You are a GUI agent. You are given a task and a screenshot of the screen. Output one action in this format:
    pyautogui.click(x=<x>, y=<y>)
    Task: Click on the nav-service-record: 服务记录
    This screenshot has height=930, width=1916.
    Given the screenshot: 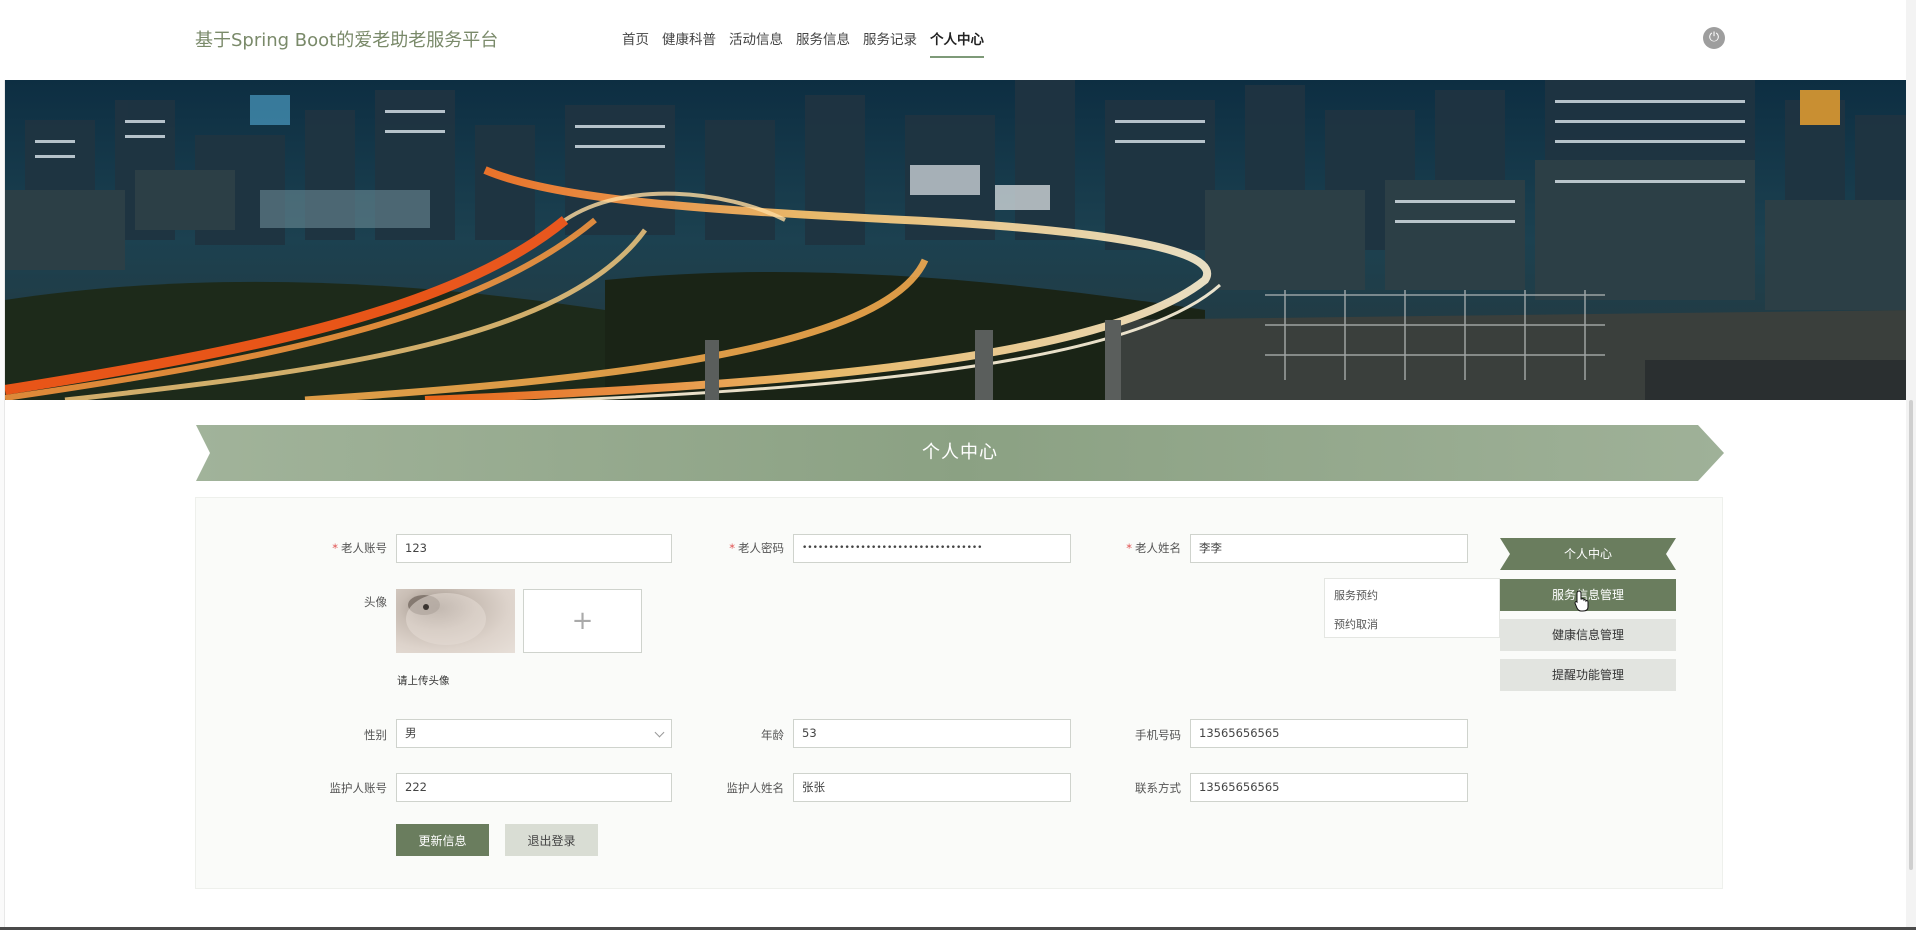 What is the action you would take?
    pyautogui.click(x=890, y=43)
    